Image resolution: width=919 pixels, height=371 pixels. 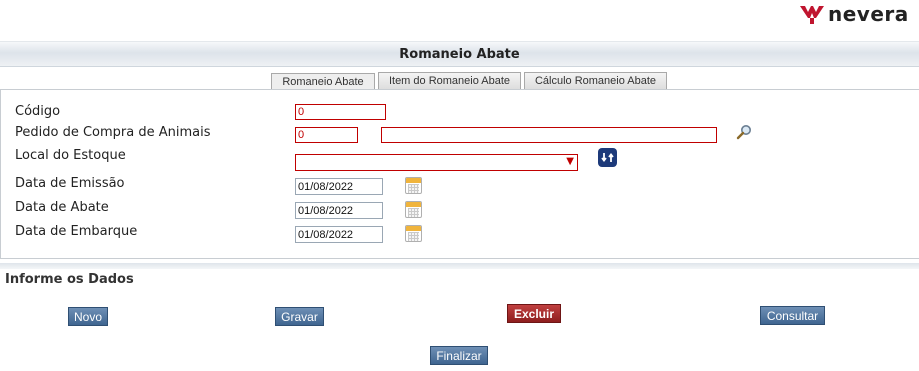 What do you see at coordinates (70, 183) in the screenshot?
I see `data-emissao-label: Data de Emissão` at bounding box center [70, 183].